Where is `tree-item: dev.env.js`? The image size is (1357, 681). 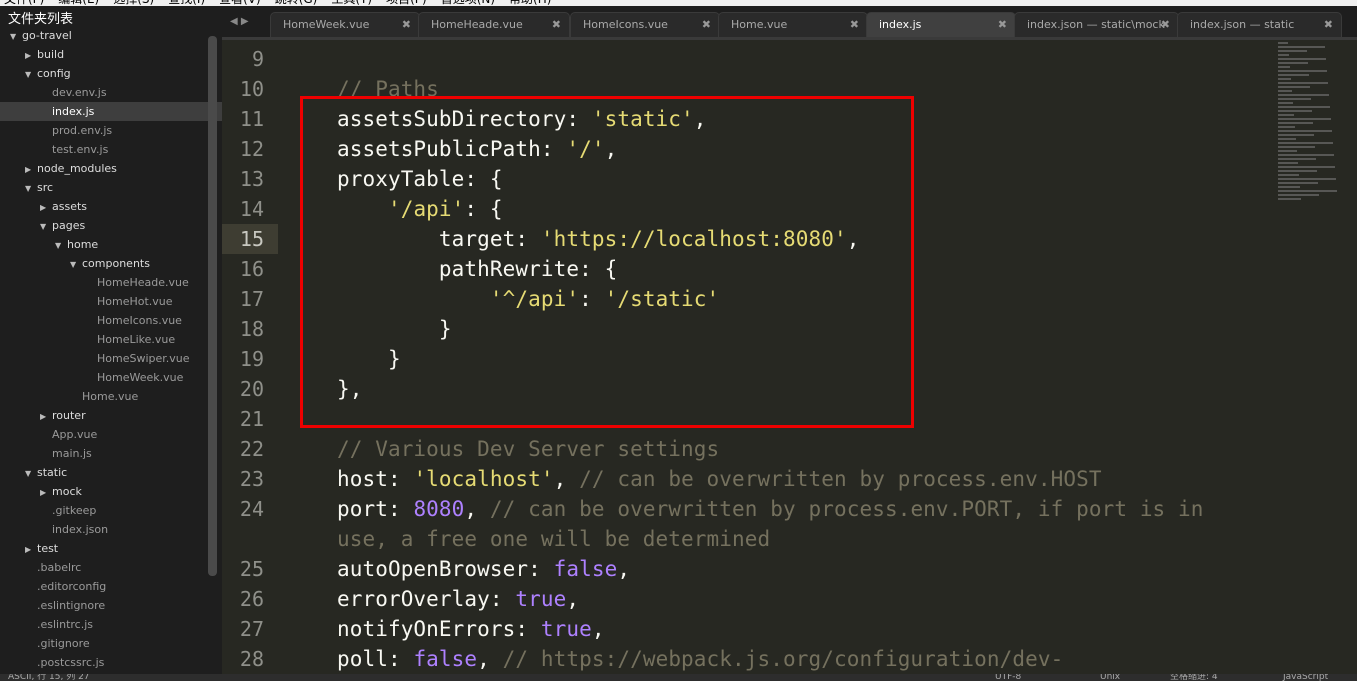
tree-item: dev.env.js is located at coordinates (111, 92).